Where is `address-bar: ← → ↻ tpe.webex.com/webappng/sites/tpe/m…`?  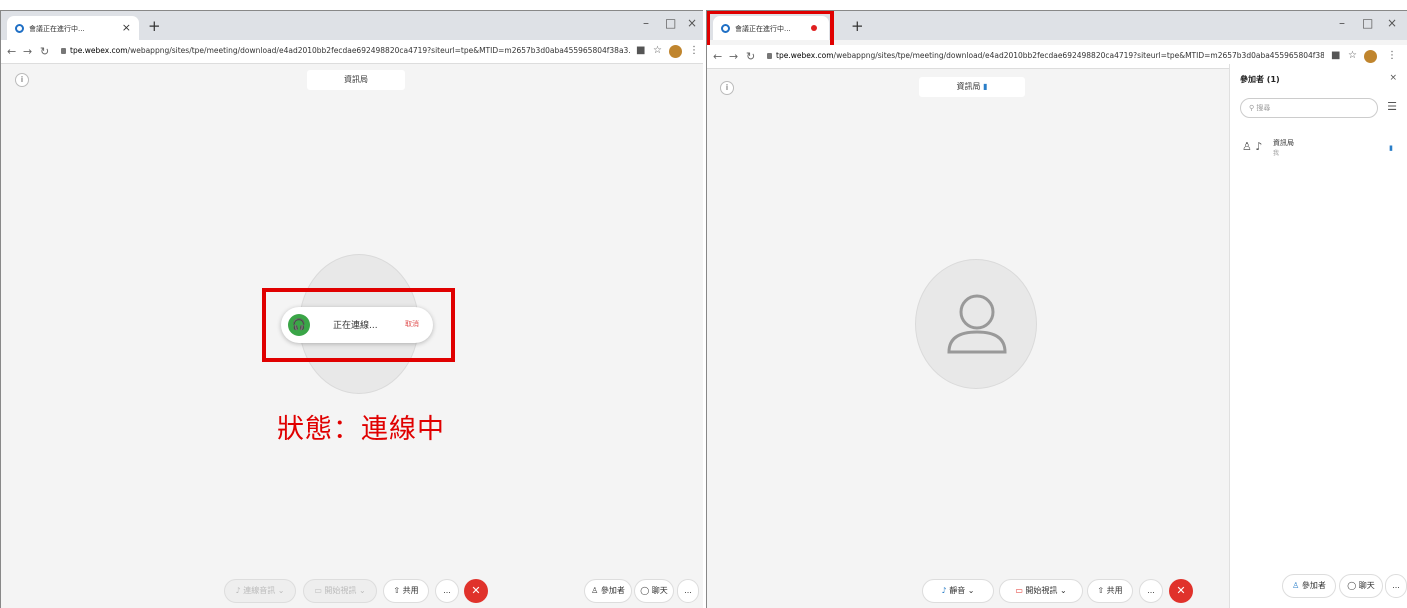
address-bar: ← → ↻ tpe.webex.com/webappng/sites/tpe/m… is located at coordinates (352, 52).